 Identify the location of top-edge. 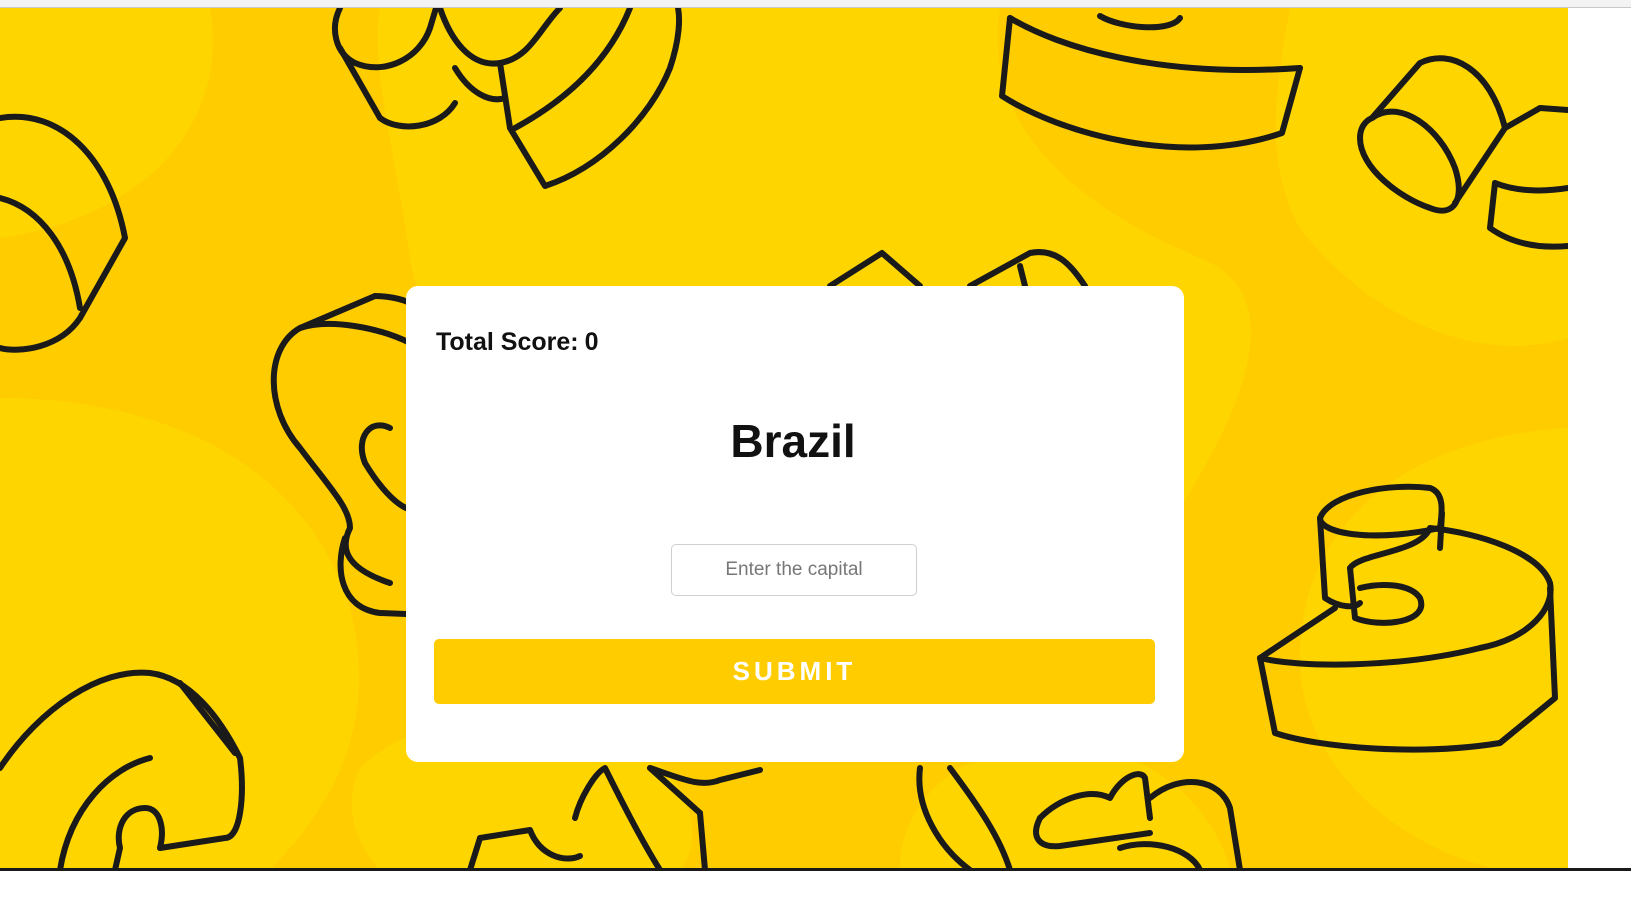
(815, 4).